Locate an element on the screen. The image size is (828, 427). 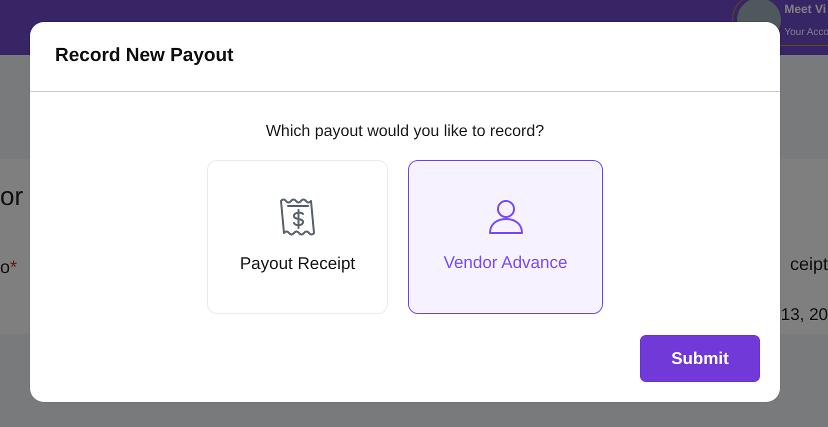
dialog-question: Which payout would you like to record? is located at coordinates (405, 132).